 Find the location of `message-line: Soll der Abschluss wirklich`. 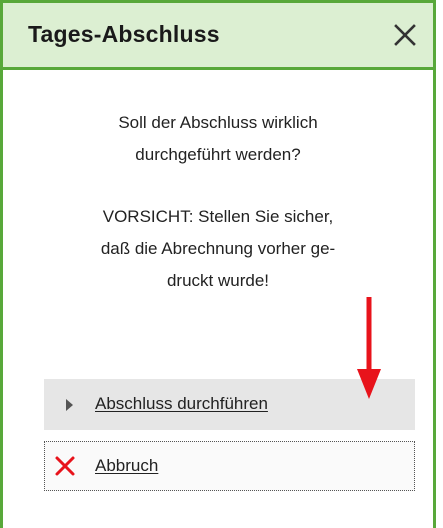

message-line: Soll der Abschluss wirklich is located at coordinates (218, 122).